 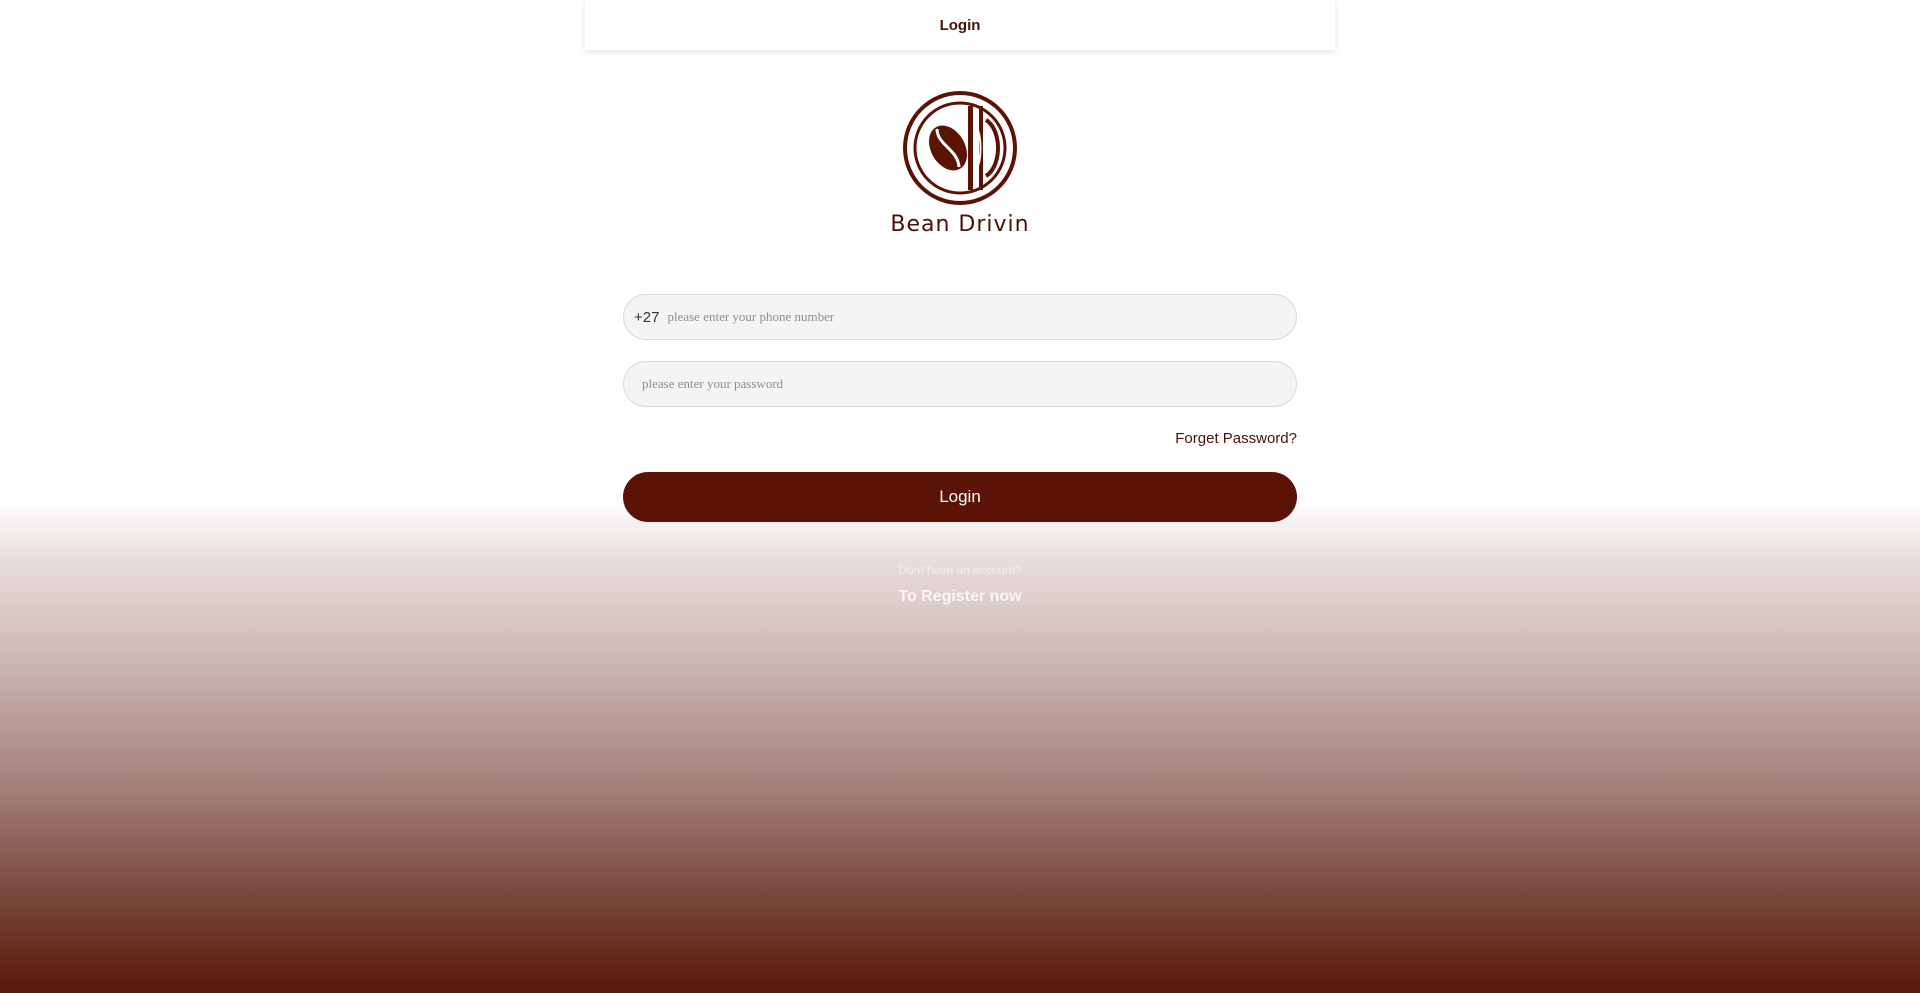 What do you see at coordinates (1236, 438) in the screenshot?
I see `forgot-password-link: Forget Password?` at bounding box center [1236, 438].